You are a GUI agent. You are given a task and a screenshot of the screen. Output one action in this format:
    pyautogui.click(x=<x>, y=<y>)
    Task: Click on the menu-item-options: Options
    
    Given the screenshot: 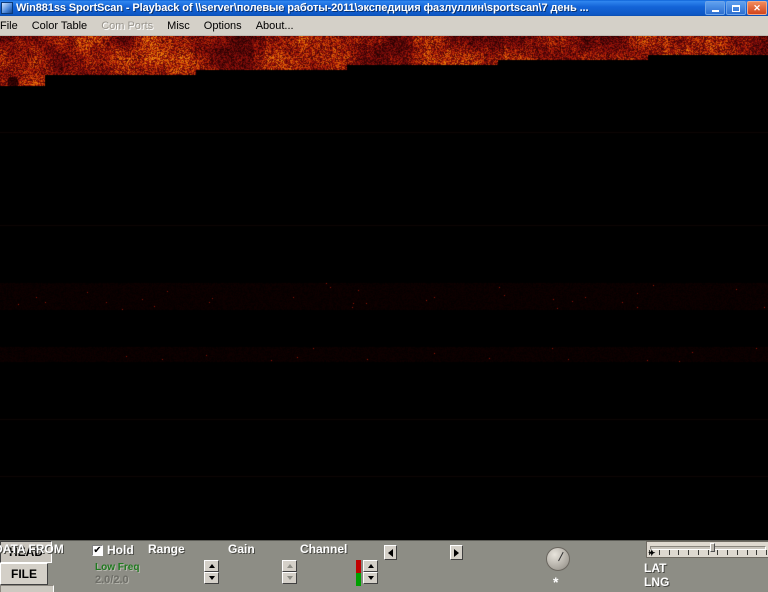 What is the action you would take?
    pyautogui.click(x=223, y=26)
    